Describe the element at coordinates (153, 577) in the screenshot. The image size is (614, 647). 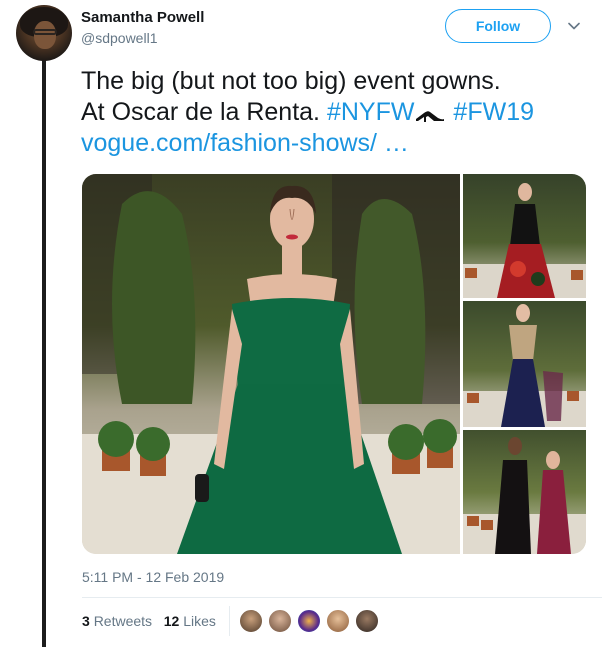
I see `tweet-timestamp: 5:11 PM - 12 Feb 2019` at that location.